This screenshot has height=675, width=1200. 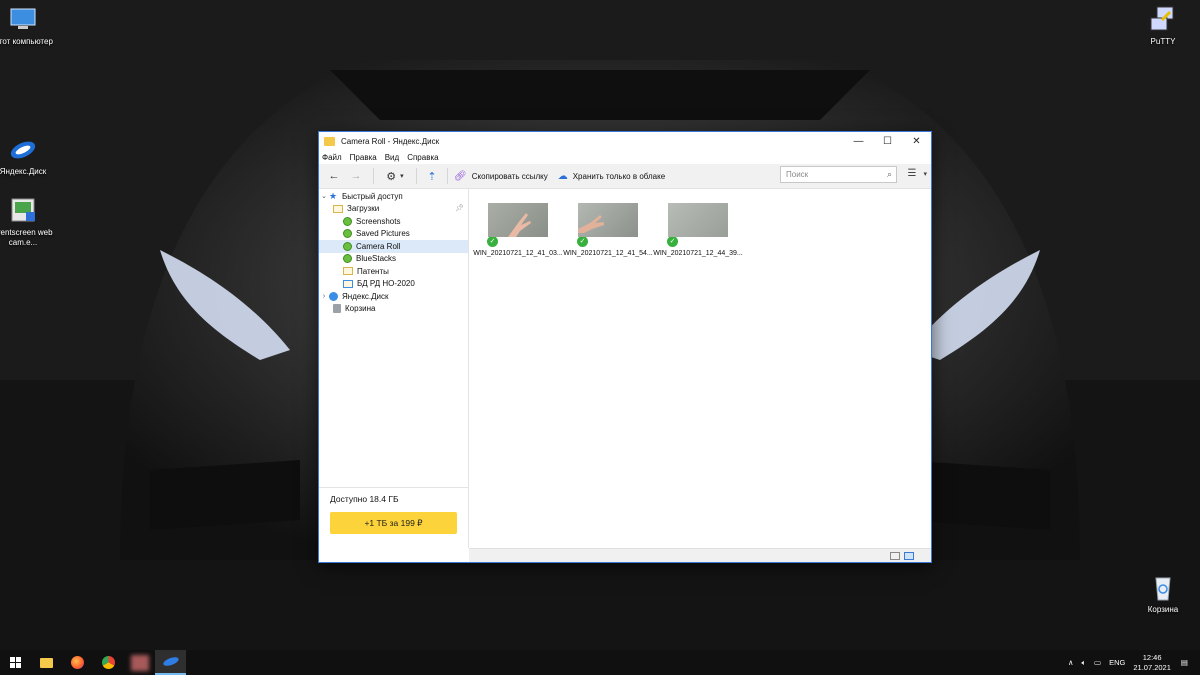 What do you see at coordinates (333, 195) in the screenshot?
I see `star-icon: ★` at bounding box center [333, 195].